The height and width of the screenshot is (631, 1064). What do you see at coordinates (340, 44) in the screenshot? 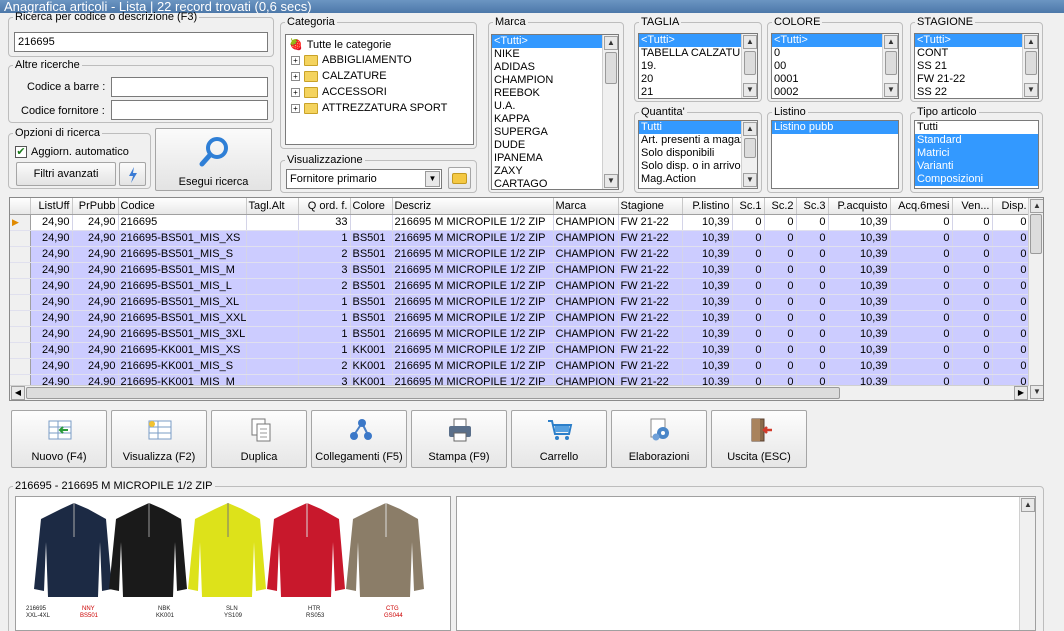
I see `category-root: 🍓 Tutte le categorie` at bounding box center [340, 44].